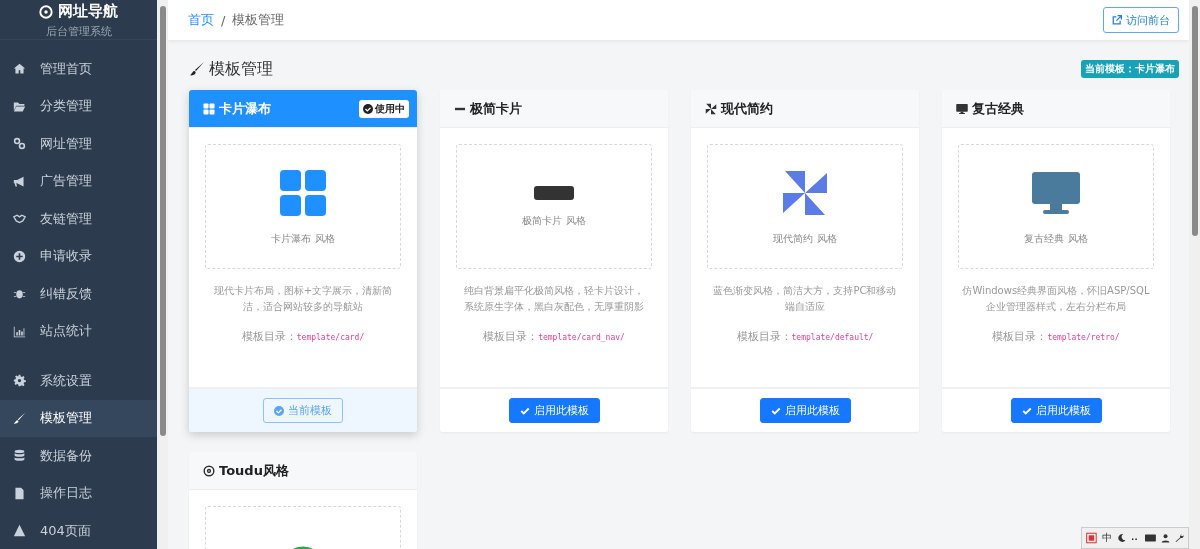  What do you see at coordinates (19, 493) in the screenshot?
I see `file-icon` at bounding box center [19, 493].